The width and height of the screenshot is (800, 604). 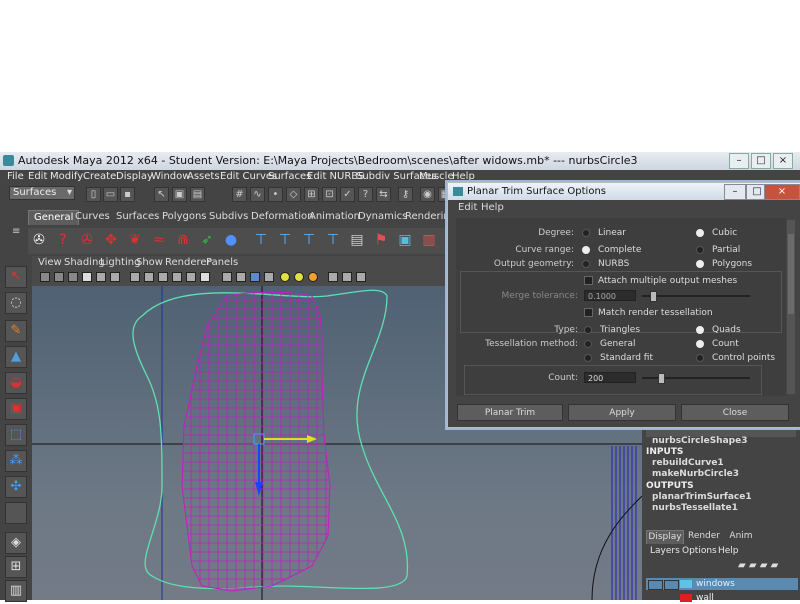 What do you see at coordinates (15, 176) in the screenshot?
I see `menu-file: File` at bounding box center [15, 176].